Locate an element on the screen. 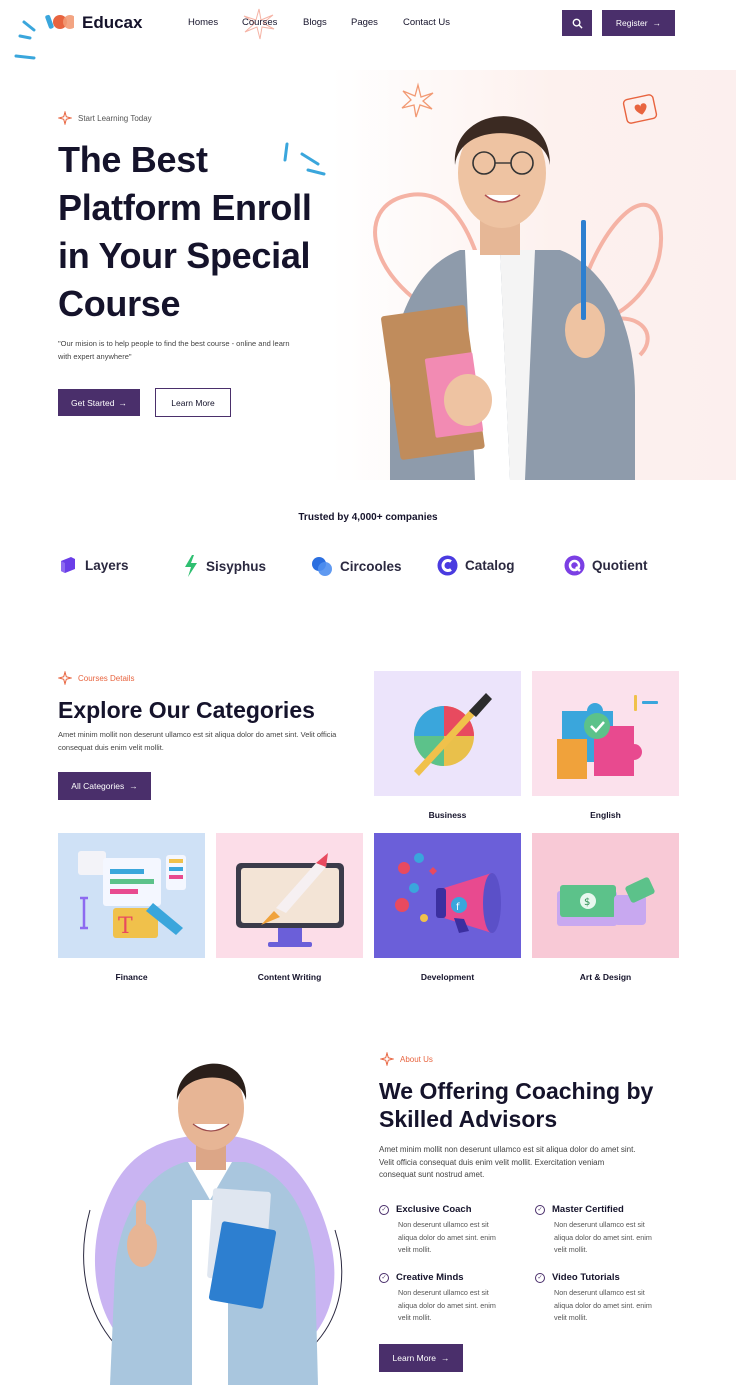 This screenshot has height=1399, width=736. get-started-label: Get Started is located at coordinates (93, 402).